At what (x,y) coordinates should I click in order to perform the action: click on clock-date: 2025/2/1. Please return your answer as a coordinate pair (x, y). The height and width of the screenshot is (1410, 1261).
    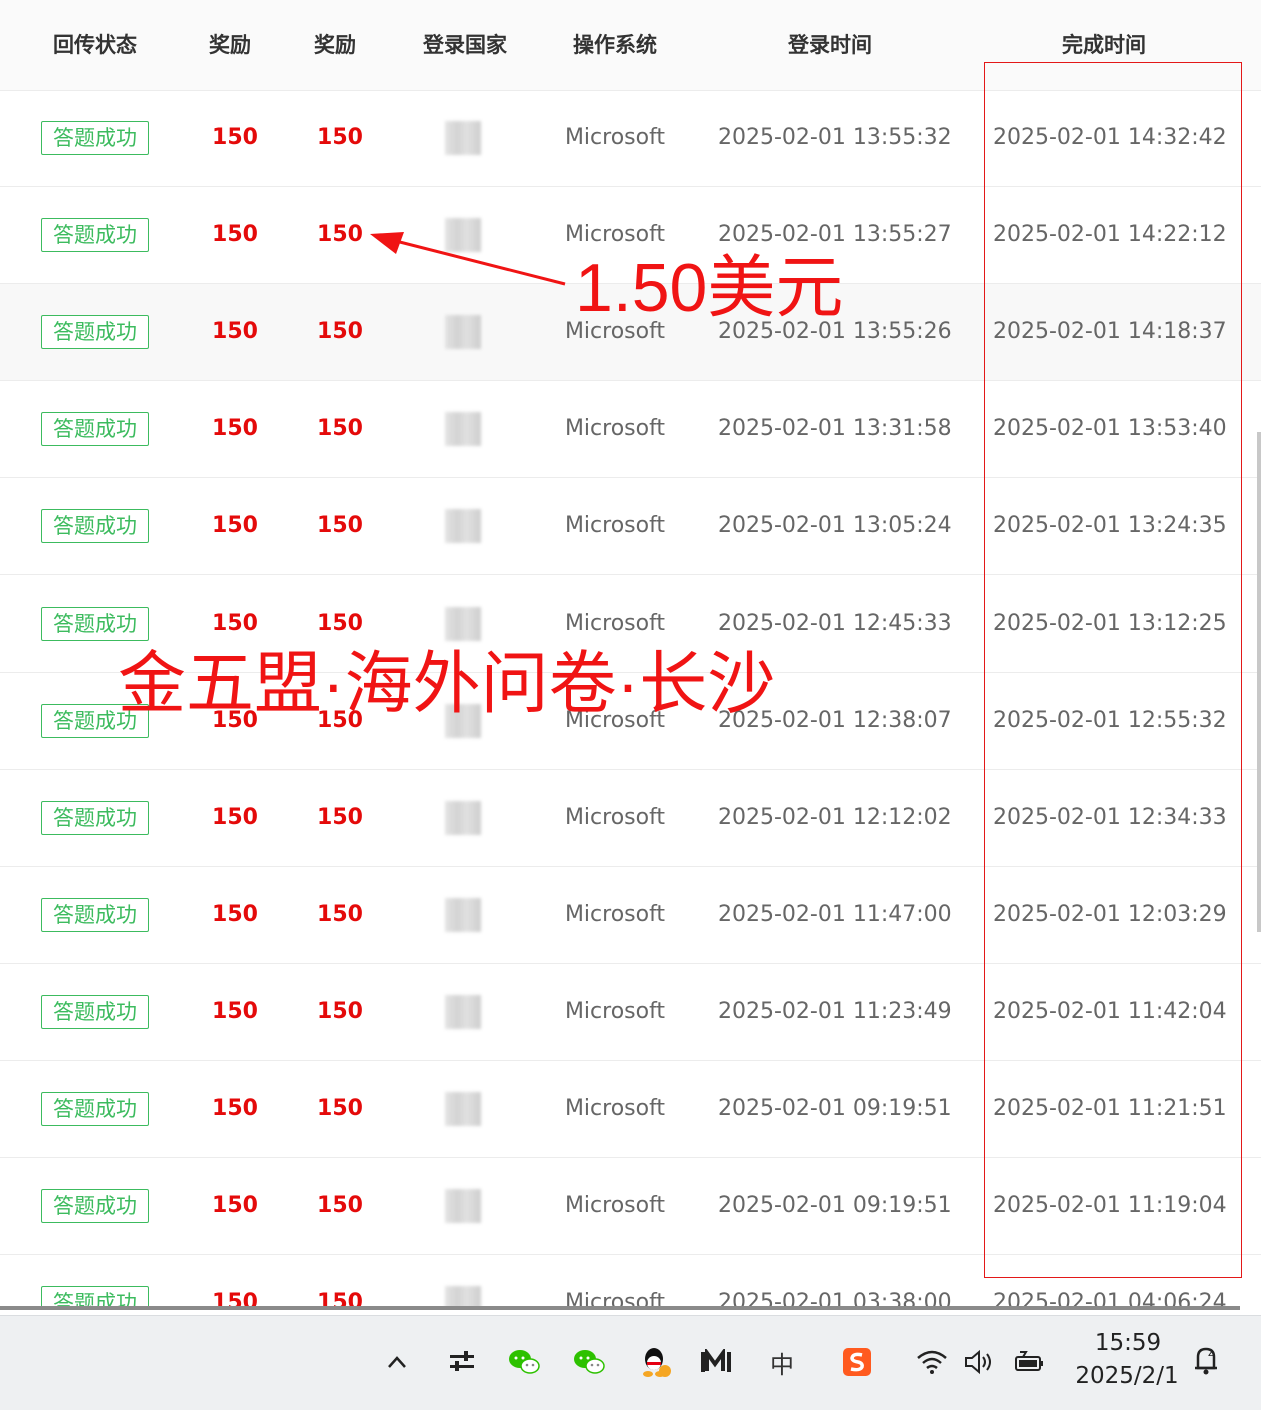
    Looking at the image, I should click on (1127, 1376).